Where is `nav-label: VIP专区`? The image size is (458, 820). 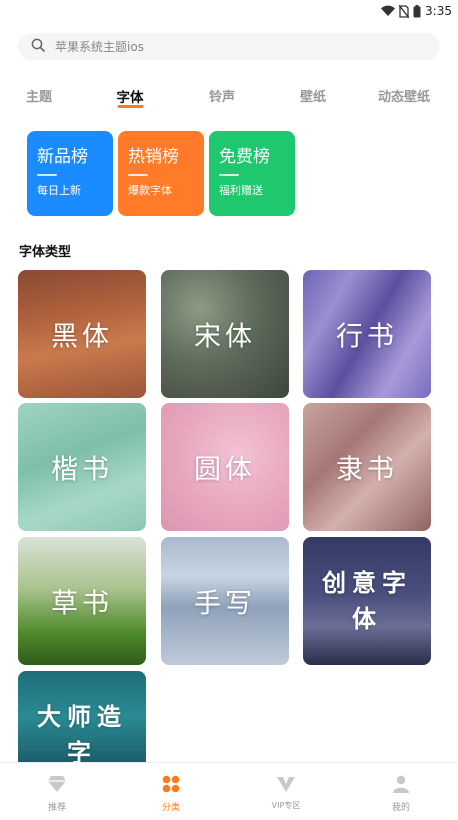
nav-label: VIP专区 is located at coordinates (286, 805).